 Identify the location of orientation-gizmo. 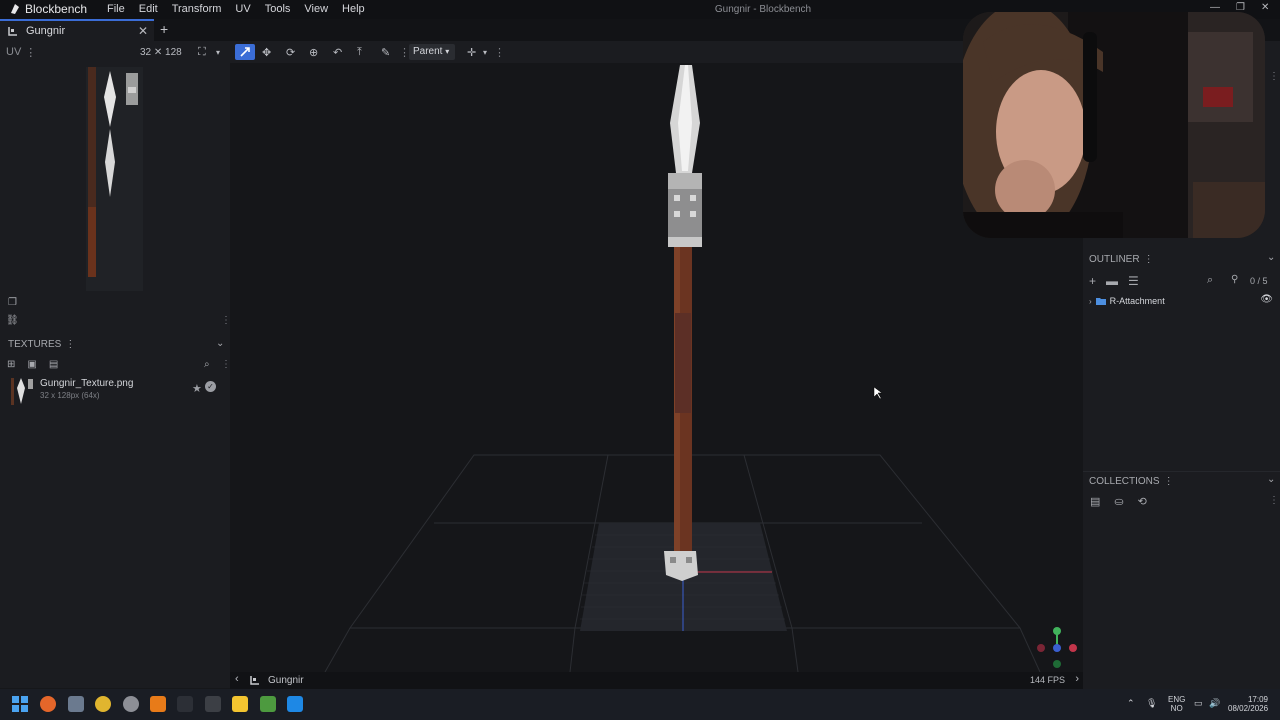
(1057, 647).